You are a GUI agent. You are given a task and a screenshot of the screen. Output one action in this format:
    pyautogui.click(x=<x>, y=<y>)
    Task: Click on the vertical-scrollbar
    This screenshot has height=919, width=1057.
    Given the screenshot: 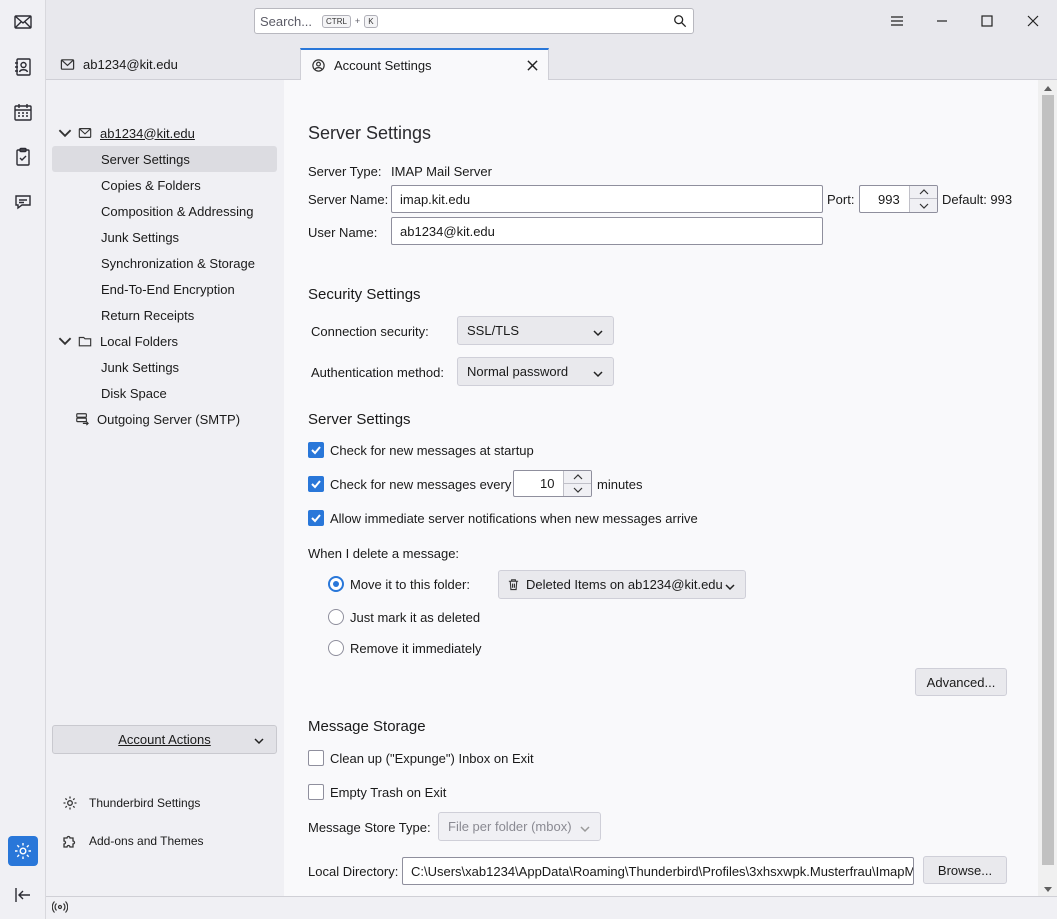 What is the action you would take?
    pyautogui.click(x=1047, y=488)
    